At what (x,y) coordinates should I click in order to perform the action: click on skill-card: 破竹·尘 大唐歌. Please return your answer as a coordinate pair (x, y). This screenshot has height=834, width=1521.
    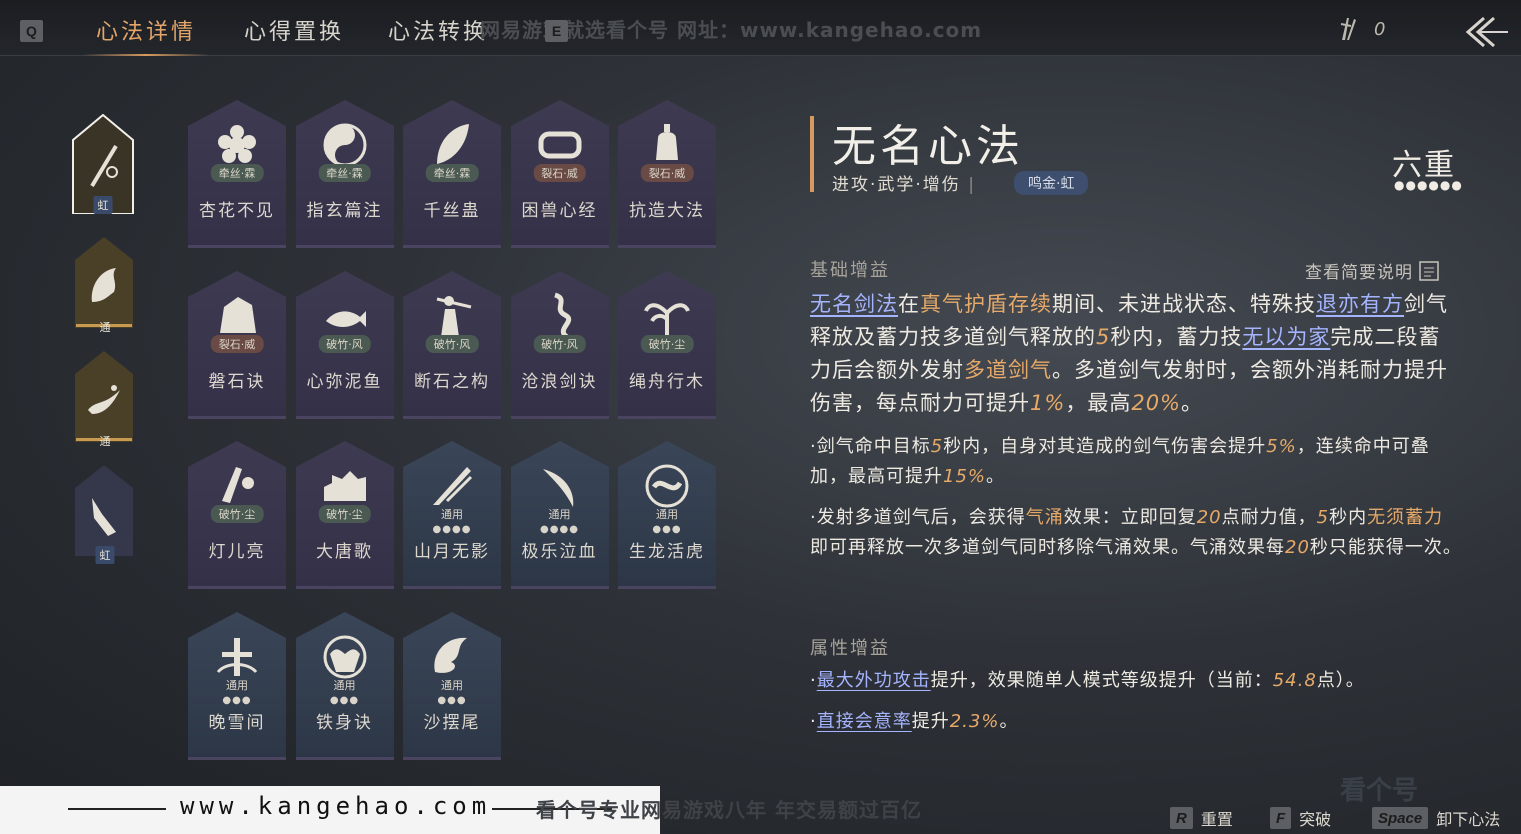
    Looking at the image, I should click on (344, 515).